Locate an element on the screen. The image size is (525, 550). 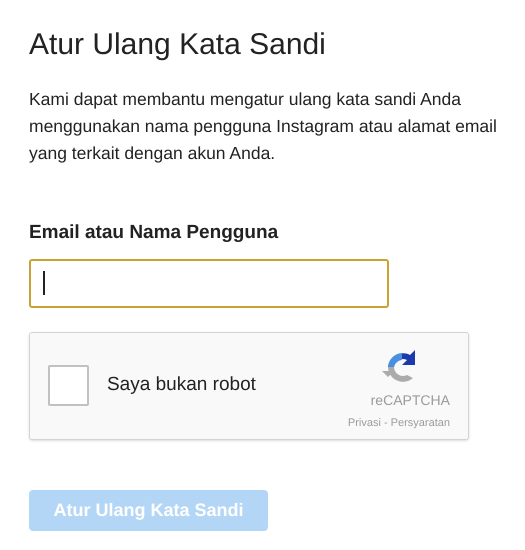
description-text: Kami dapat membantu mengatur ulang kata sandi Anda menggunakan nama pengguna Instagram atau alamat email yang terkait dengan akun Anda. is located at coordinates (263, 126).